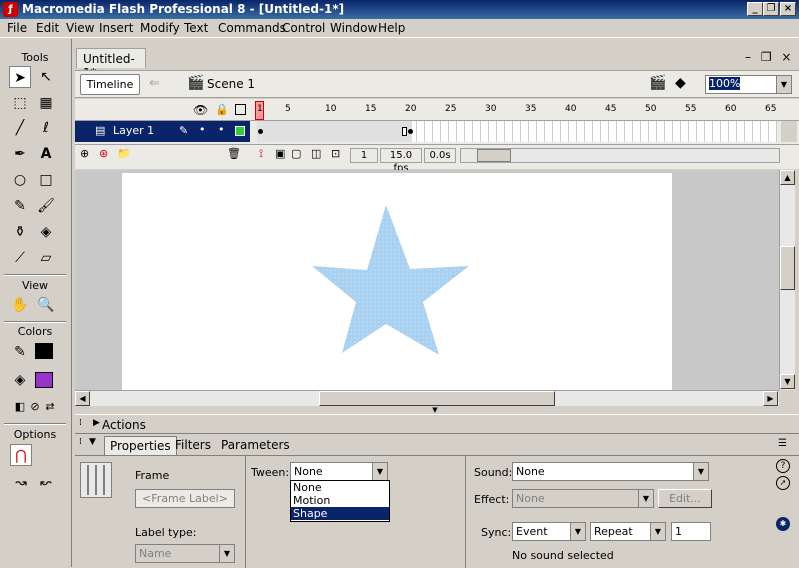  Describe the element at coordinates (46, 180) in the screenshot. I see `rectangle-tool-icon: □` at that location.